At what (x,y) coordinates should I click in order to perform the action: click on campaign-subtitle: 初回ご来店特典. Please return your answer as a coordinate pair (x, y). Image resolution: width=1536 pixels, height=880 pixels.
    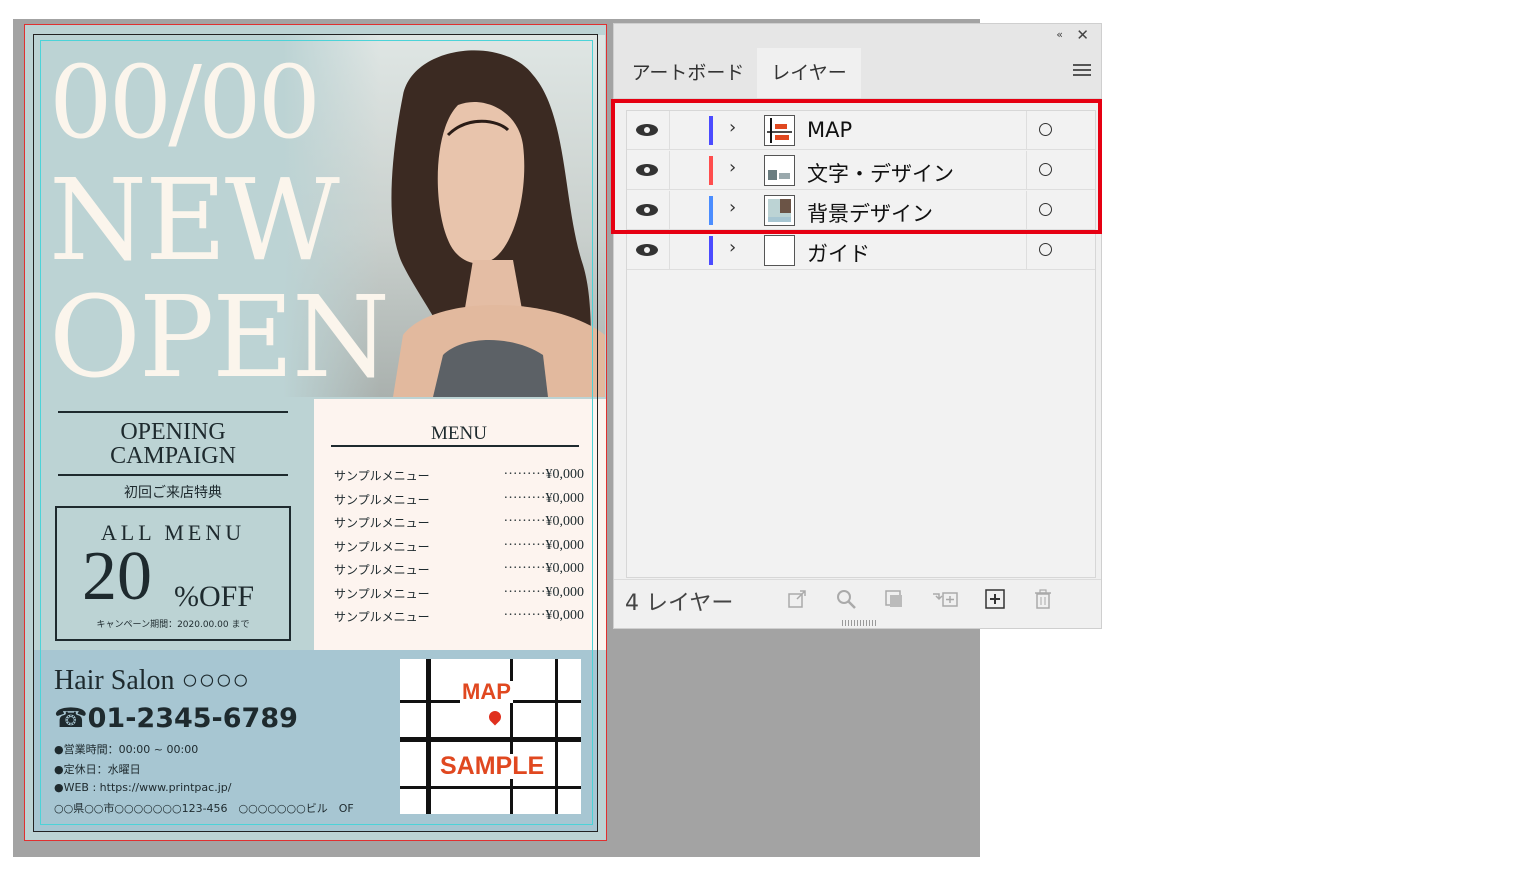
    Looking at the image, I should click on (173, 493).